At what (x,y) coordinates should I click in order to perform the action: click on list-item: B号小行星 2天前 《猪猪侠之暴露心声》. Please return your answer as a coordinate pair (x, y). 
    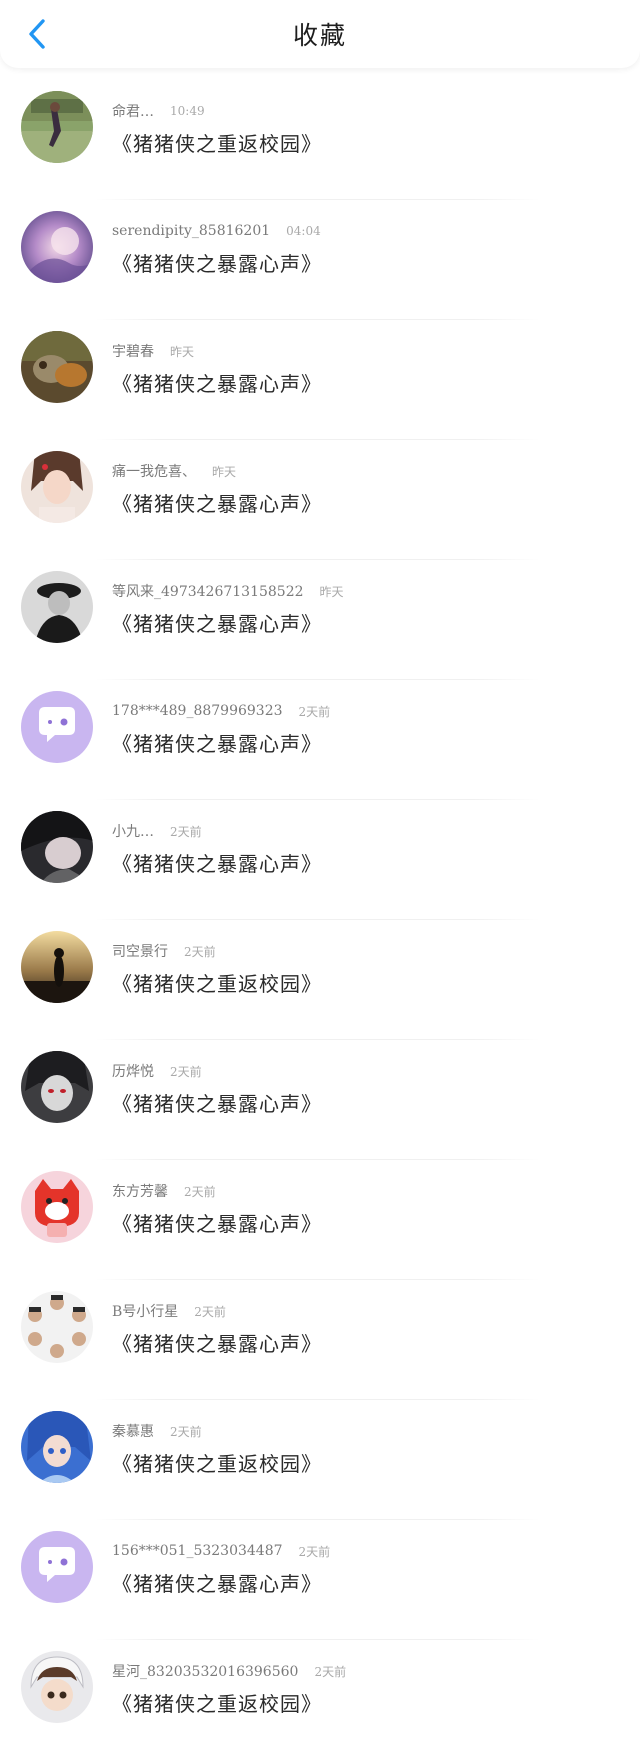
    Looking at the image, I should click on (320, 1340).